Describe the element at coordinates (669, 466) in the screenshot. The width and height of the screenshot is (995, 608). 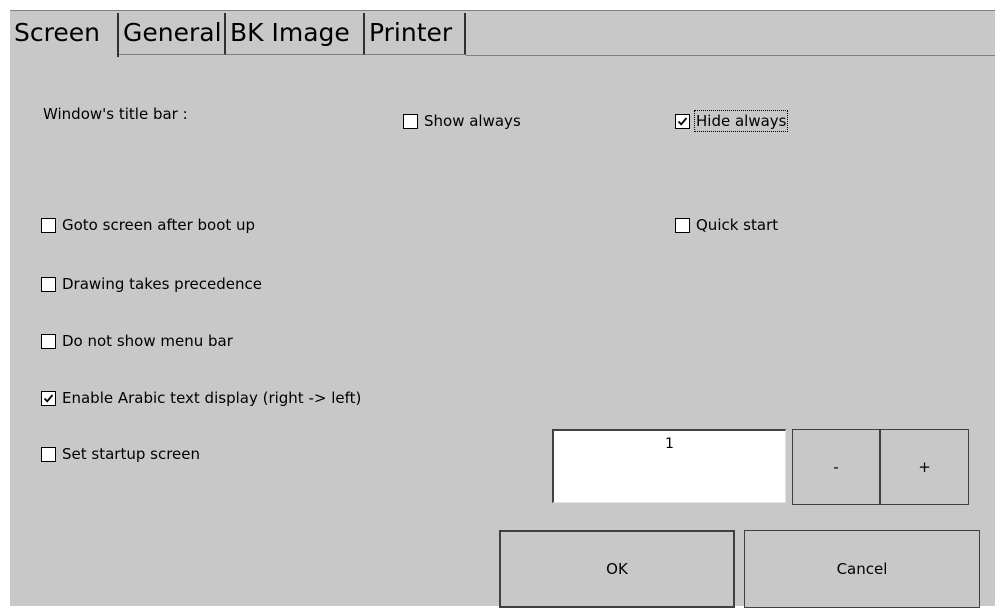
I see `startup-screen-input: 1` at that location.